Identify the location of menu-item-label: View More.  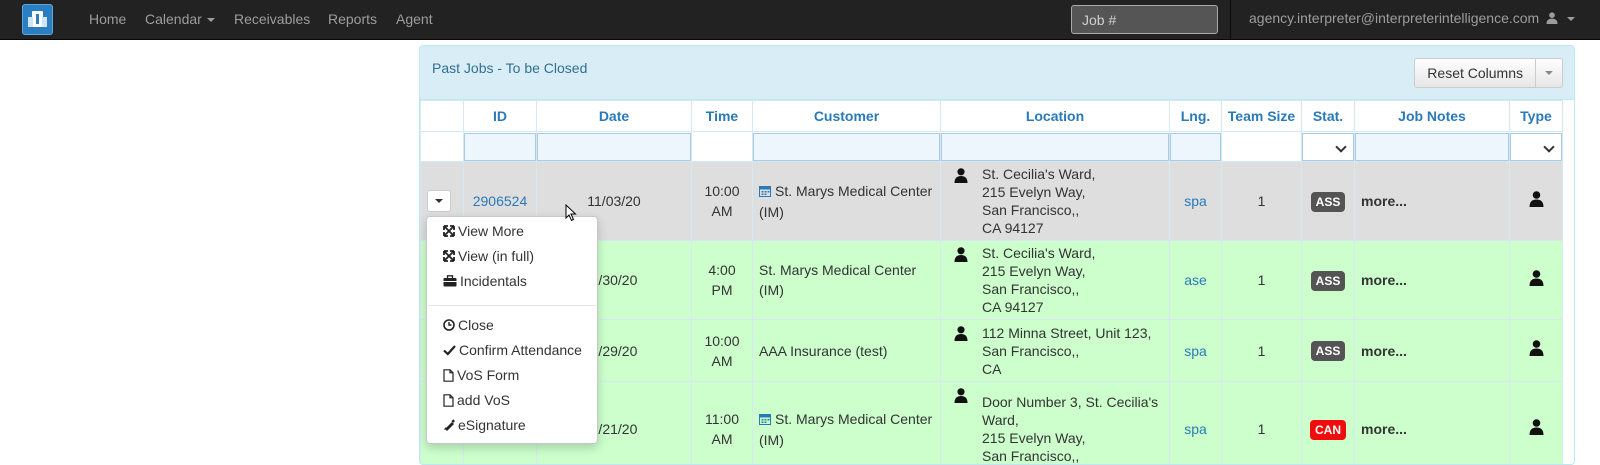
(491, 231).